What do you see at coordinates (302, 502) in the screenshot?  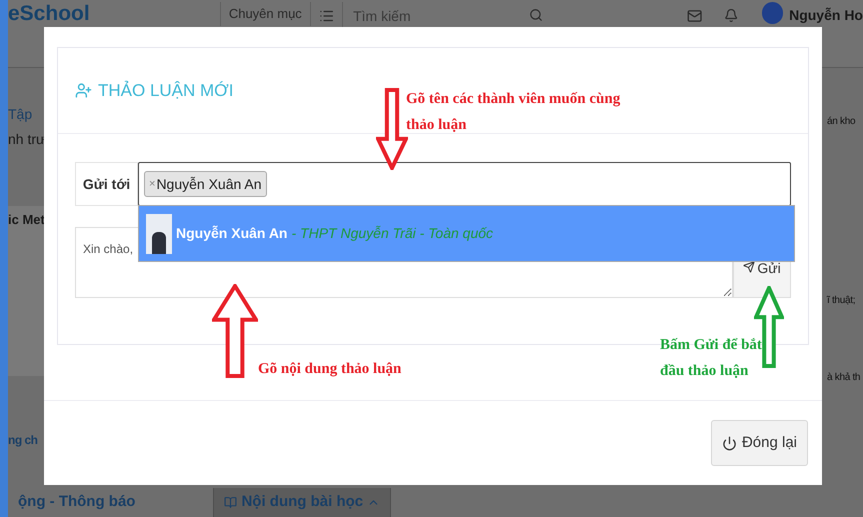 I see `page-tab: Nội dung bài học` at bounding box center [302, 502].